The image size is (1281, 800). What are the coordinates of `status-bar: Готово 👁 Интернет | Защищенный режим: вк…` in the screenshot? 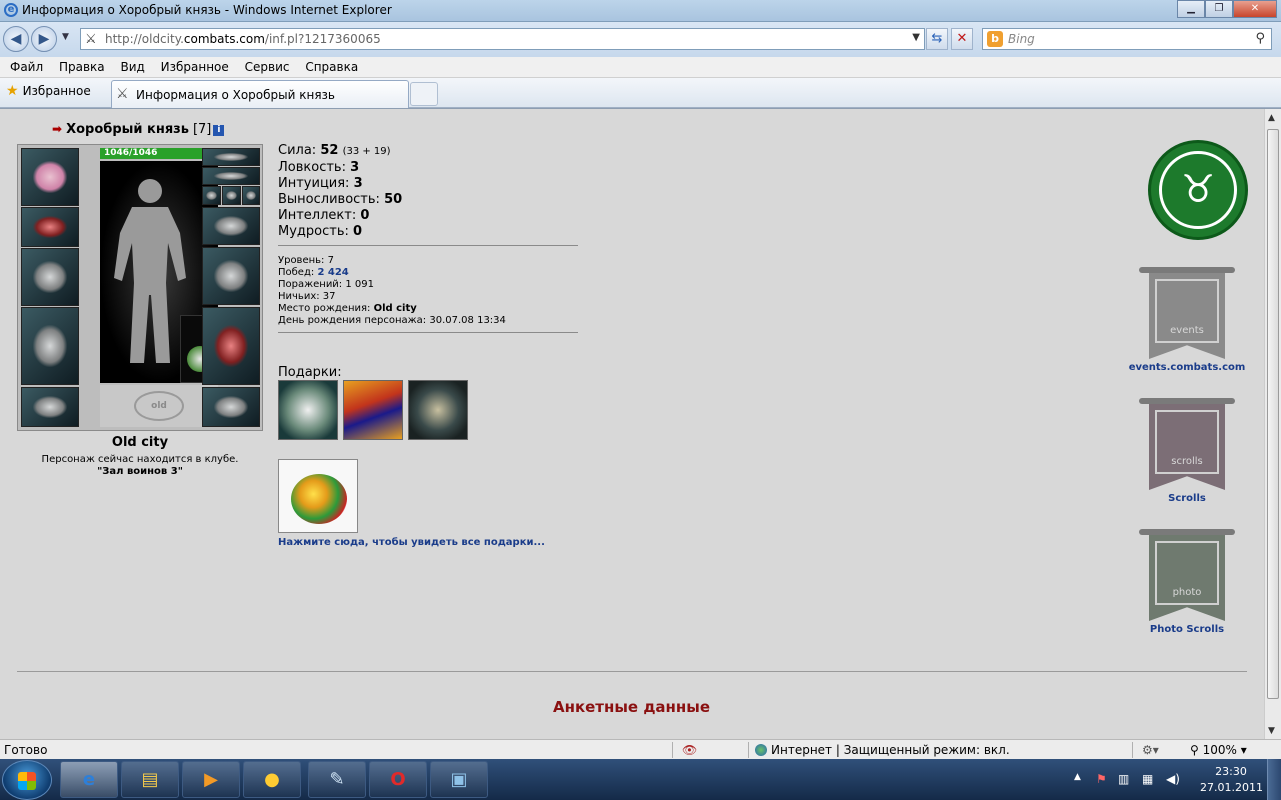 It's located at (640, 749).